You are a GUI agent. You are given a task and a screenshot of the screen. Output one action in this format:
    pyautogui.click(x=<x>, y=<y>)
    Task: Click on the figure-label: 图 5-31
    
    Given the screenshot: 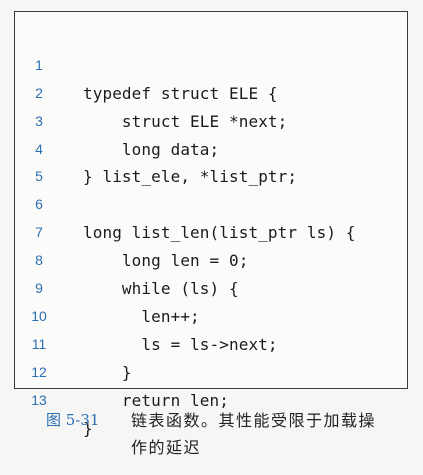 What is the action you would take?
    pyautogui.click(x=73, y=420)
    